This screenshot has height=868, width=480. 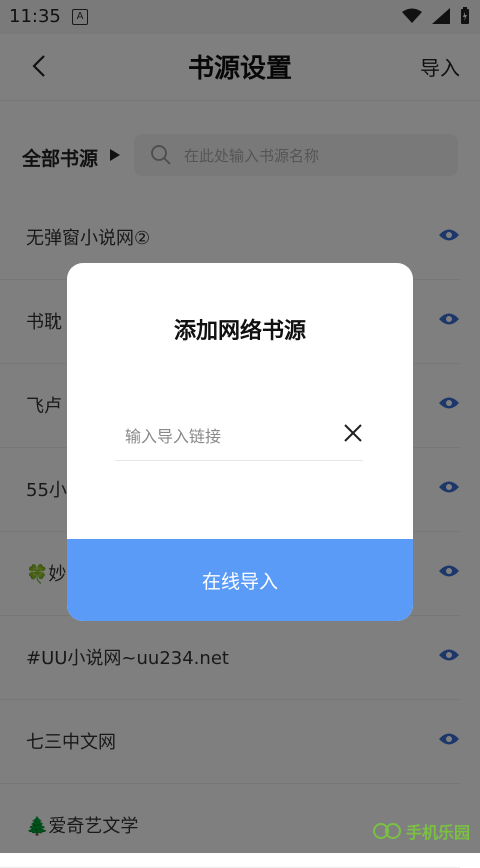 What do you see at coordinates (239, 331) in the screenshot?
I see `dialog-title: 添加网络书源` at bounding box center [239, 331].